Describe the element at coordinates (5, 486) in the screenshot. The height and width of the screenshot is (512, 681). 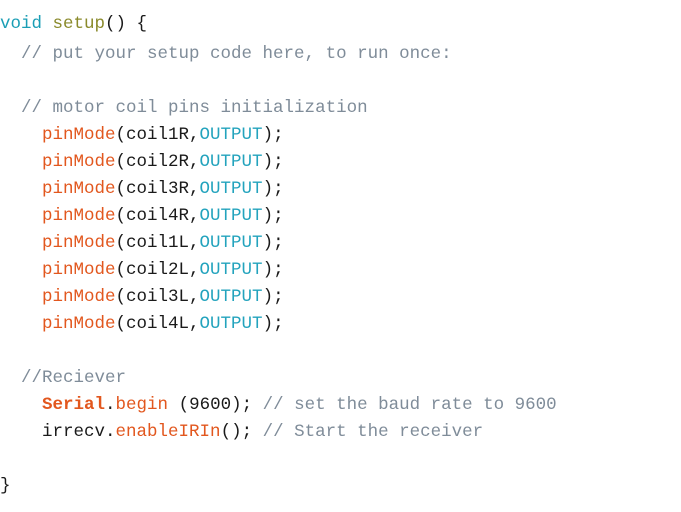
I see `code-token-plain: }` at that location.